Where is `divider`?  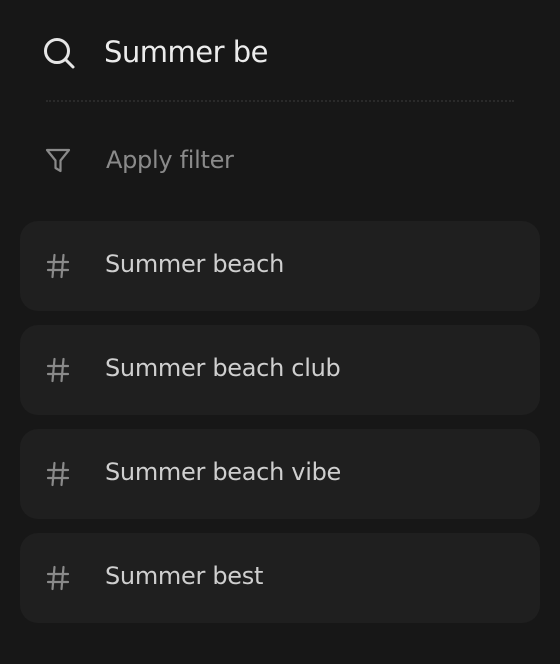 divider is located at coordinates (280, 101).